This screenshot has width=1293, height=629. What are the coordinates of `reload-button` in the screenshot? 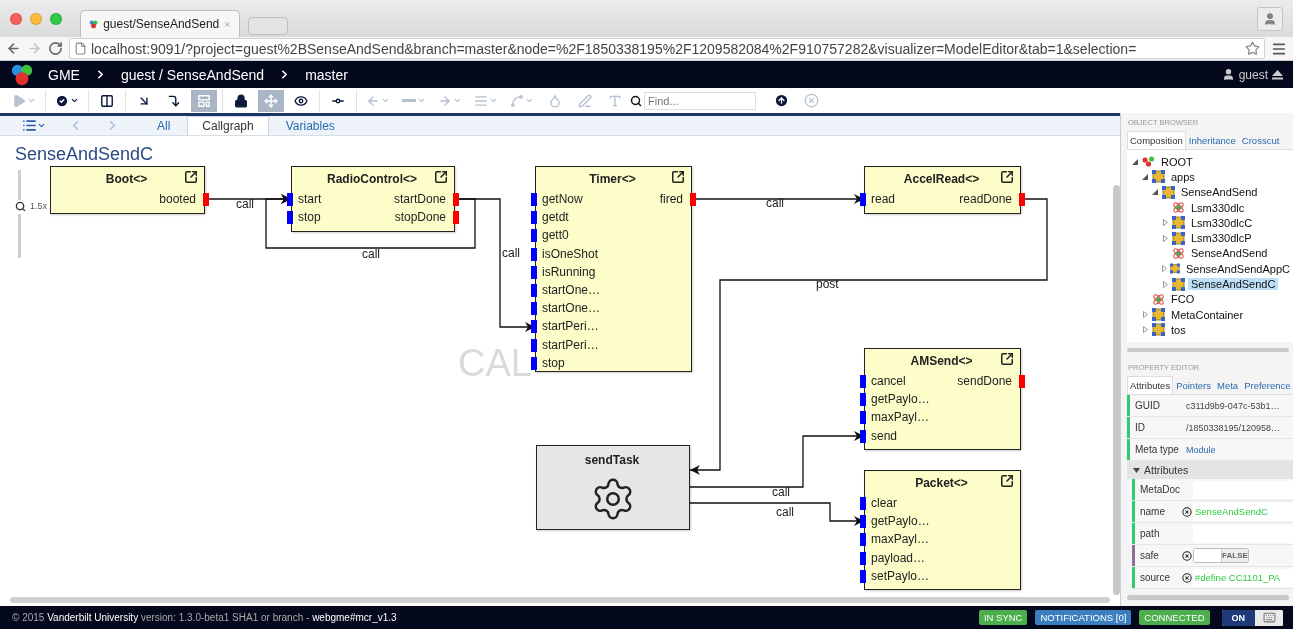 It's located at (55, 48).